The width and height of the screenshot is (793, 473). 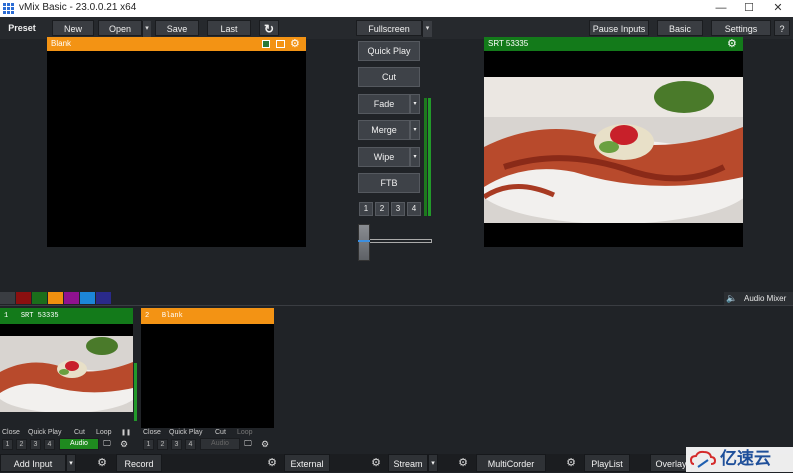 What do you see at coordinates (71, 463) in the screenshot?
I see `add-input-dropdown-icon: ▾` at bounding box center [71, 463].